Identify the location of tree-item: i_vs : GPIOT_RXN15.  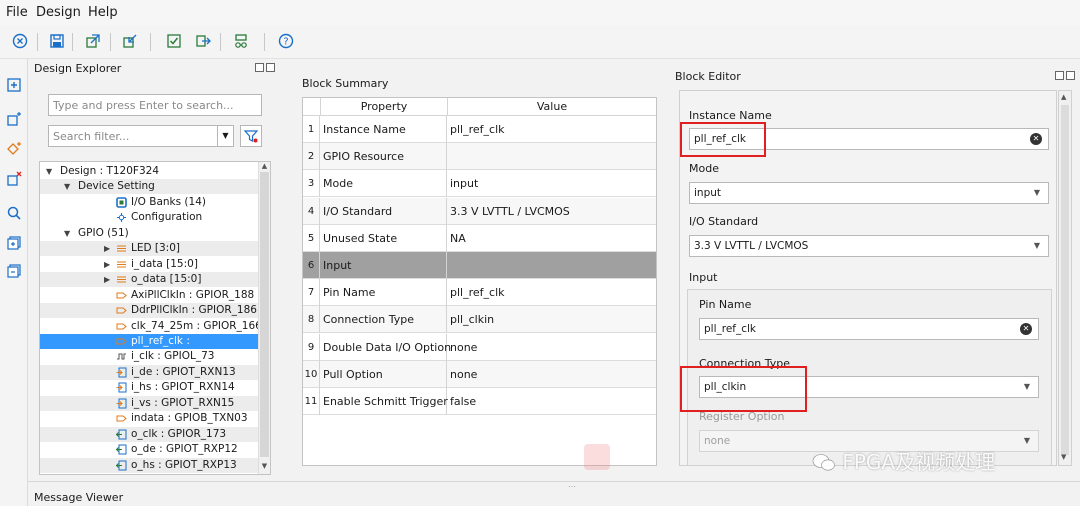
(149, 403).